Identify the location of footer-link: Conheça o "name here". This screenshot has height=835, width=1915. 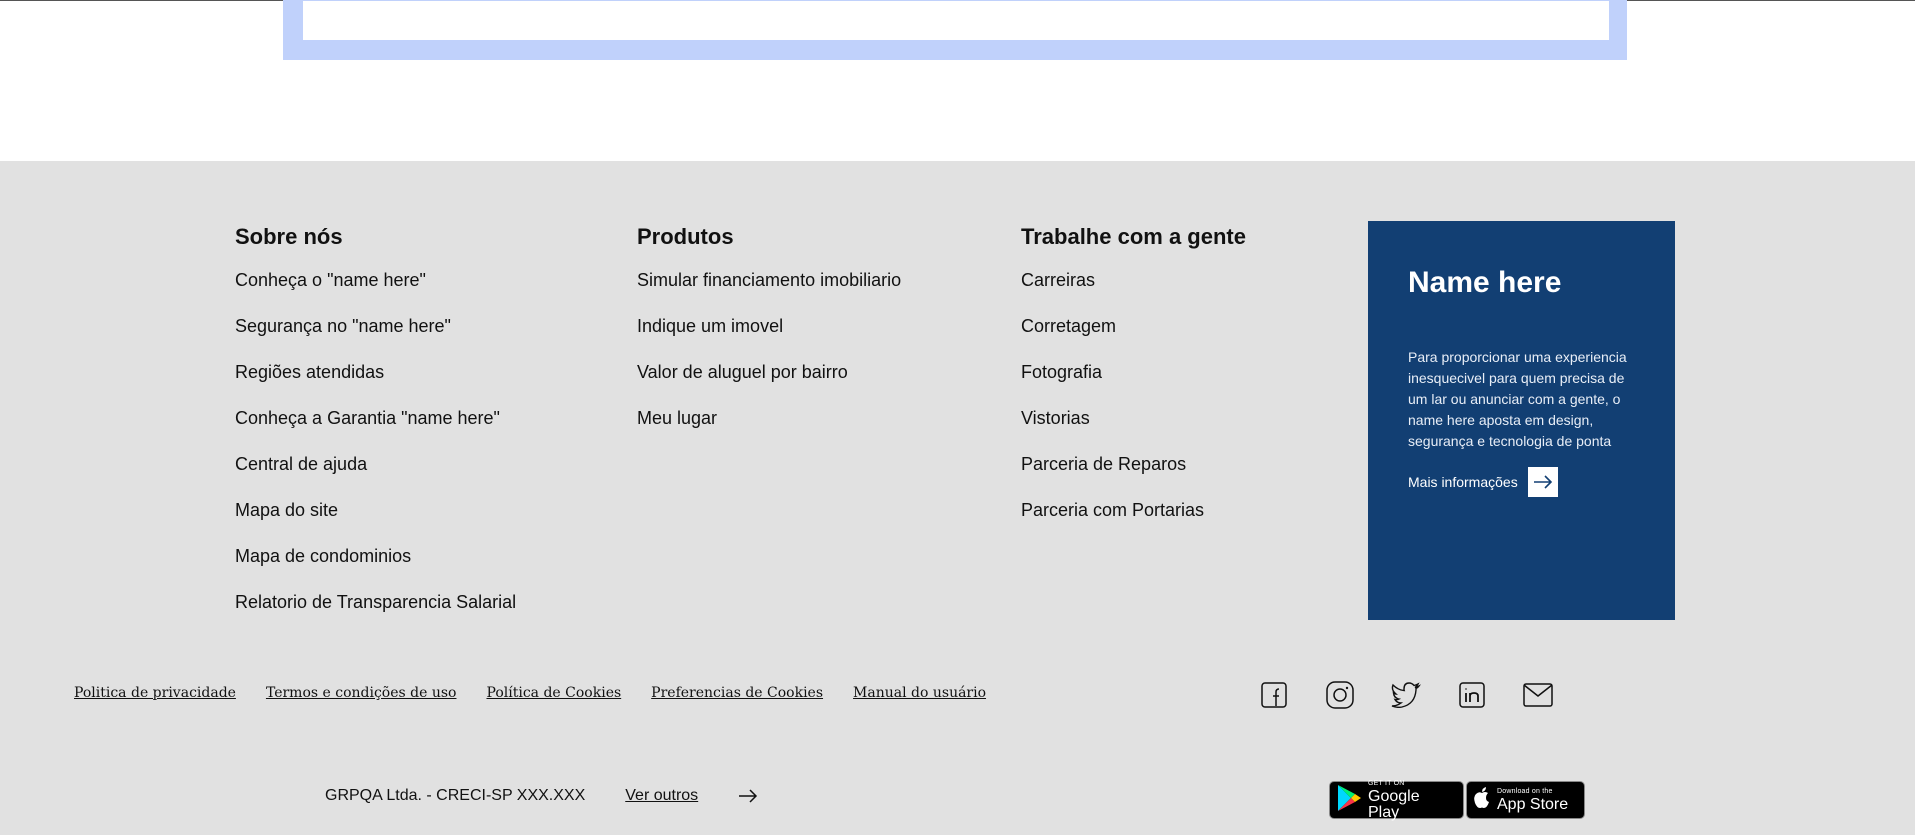
(375, 280).